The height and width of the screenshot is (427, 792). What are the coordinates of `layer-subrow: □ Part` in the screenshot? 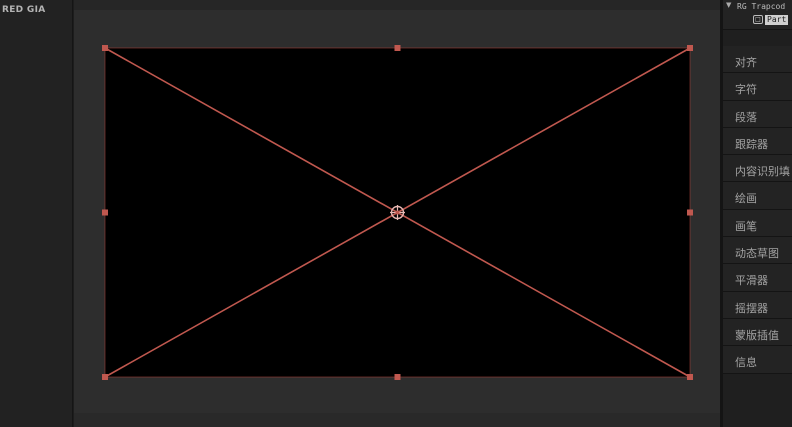 It's located at (771, 19).